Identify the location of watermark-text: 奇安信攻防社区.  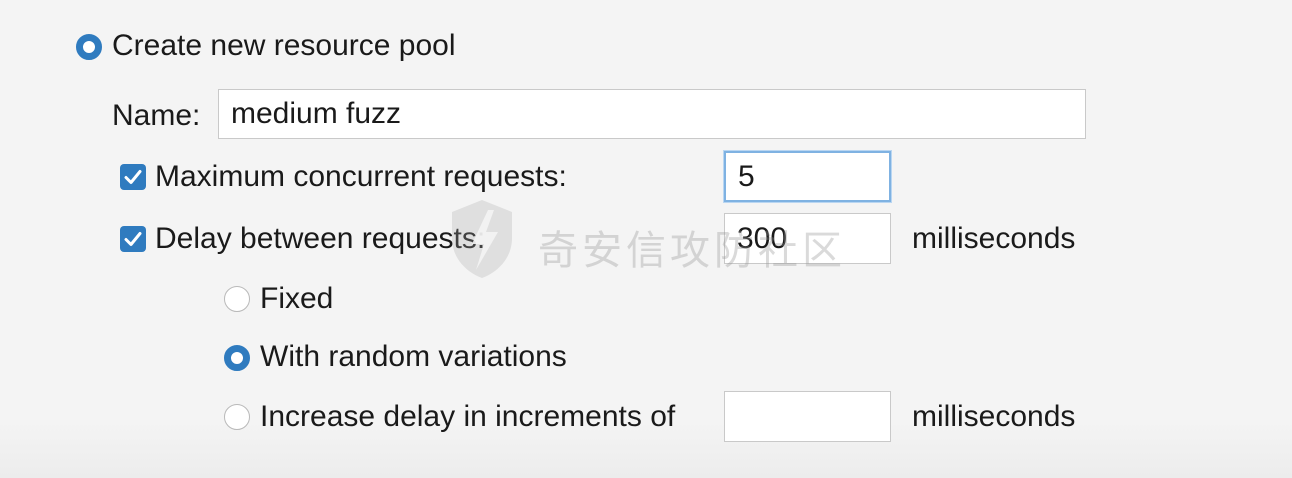
(692, 251).